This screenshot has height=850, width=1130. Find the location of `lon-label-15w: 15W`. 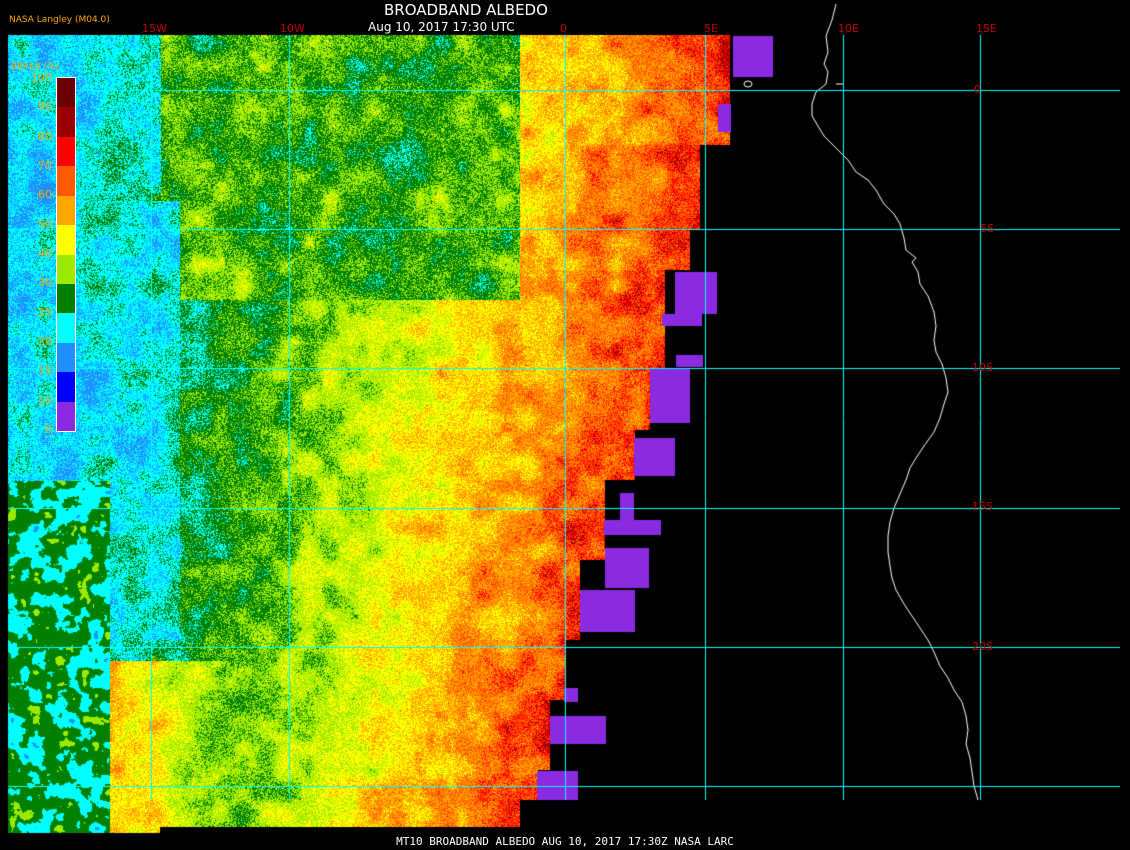

lon-label-15w: 15W is located at coordinates (154, 28).